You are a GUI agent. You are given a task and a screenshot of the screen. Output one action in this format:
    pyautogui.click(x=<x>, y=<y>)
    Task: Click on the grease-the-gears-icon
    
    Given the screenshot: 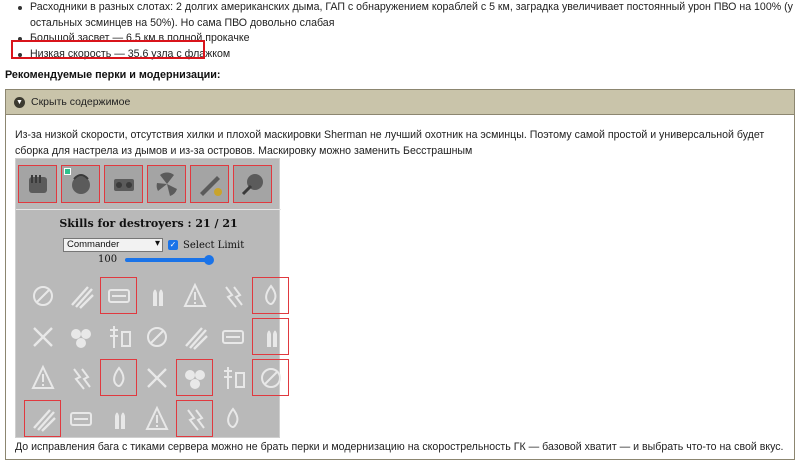 What is the action you would take?
    pyautogui.click(x=42, y=295)
    